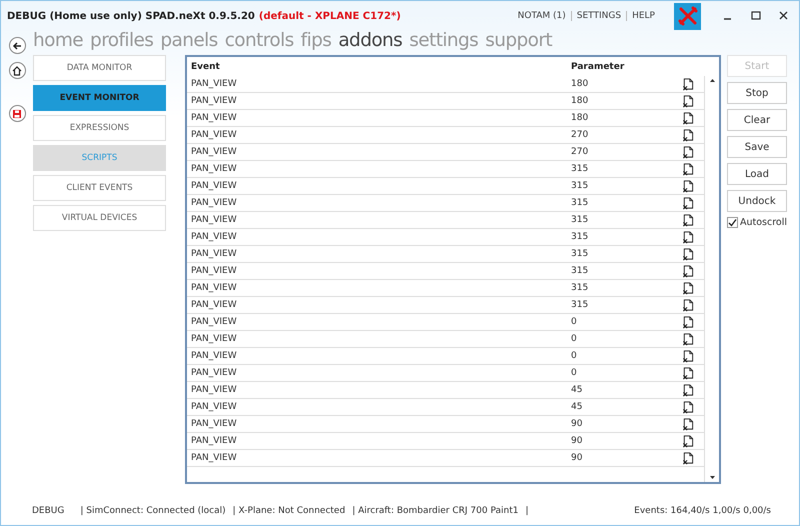 The image size is (800, 526). I want to click on action-button: Undock, so click(757, 201).